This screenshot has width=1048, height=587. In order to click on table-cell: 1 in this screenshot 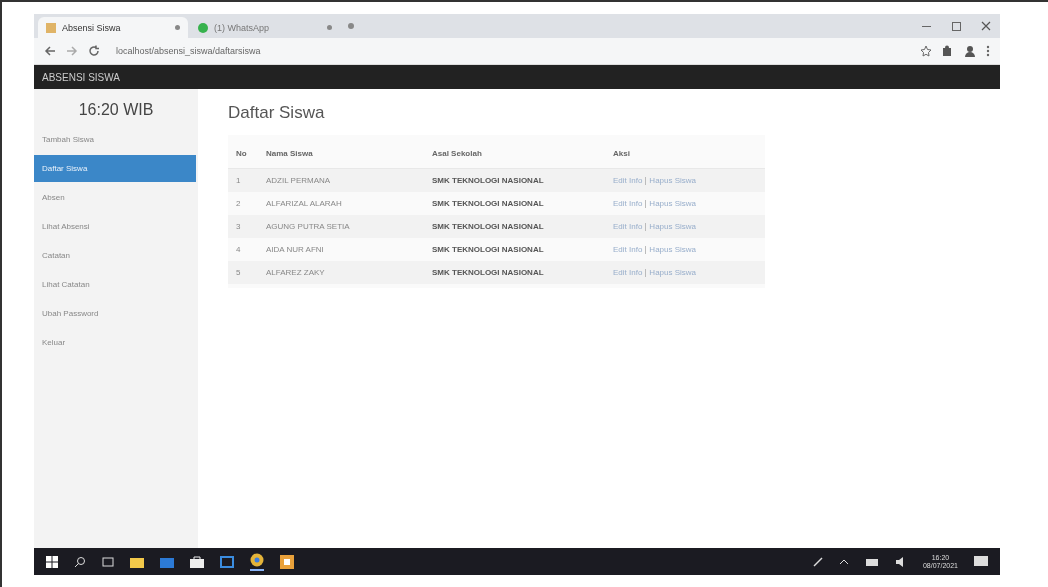, I will do `click(243, 180)`.